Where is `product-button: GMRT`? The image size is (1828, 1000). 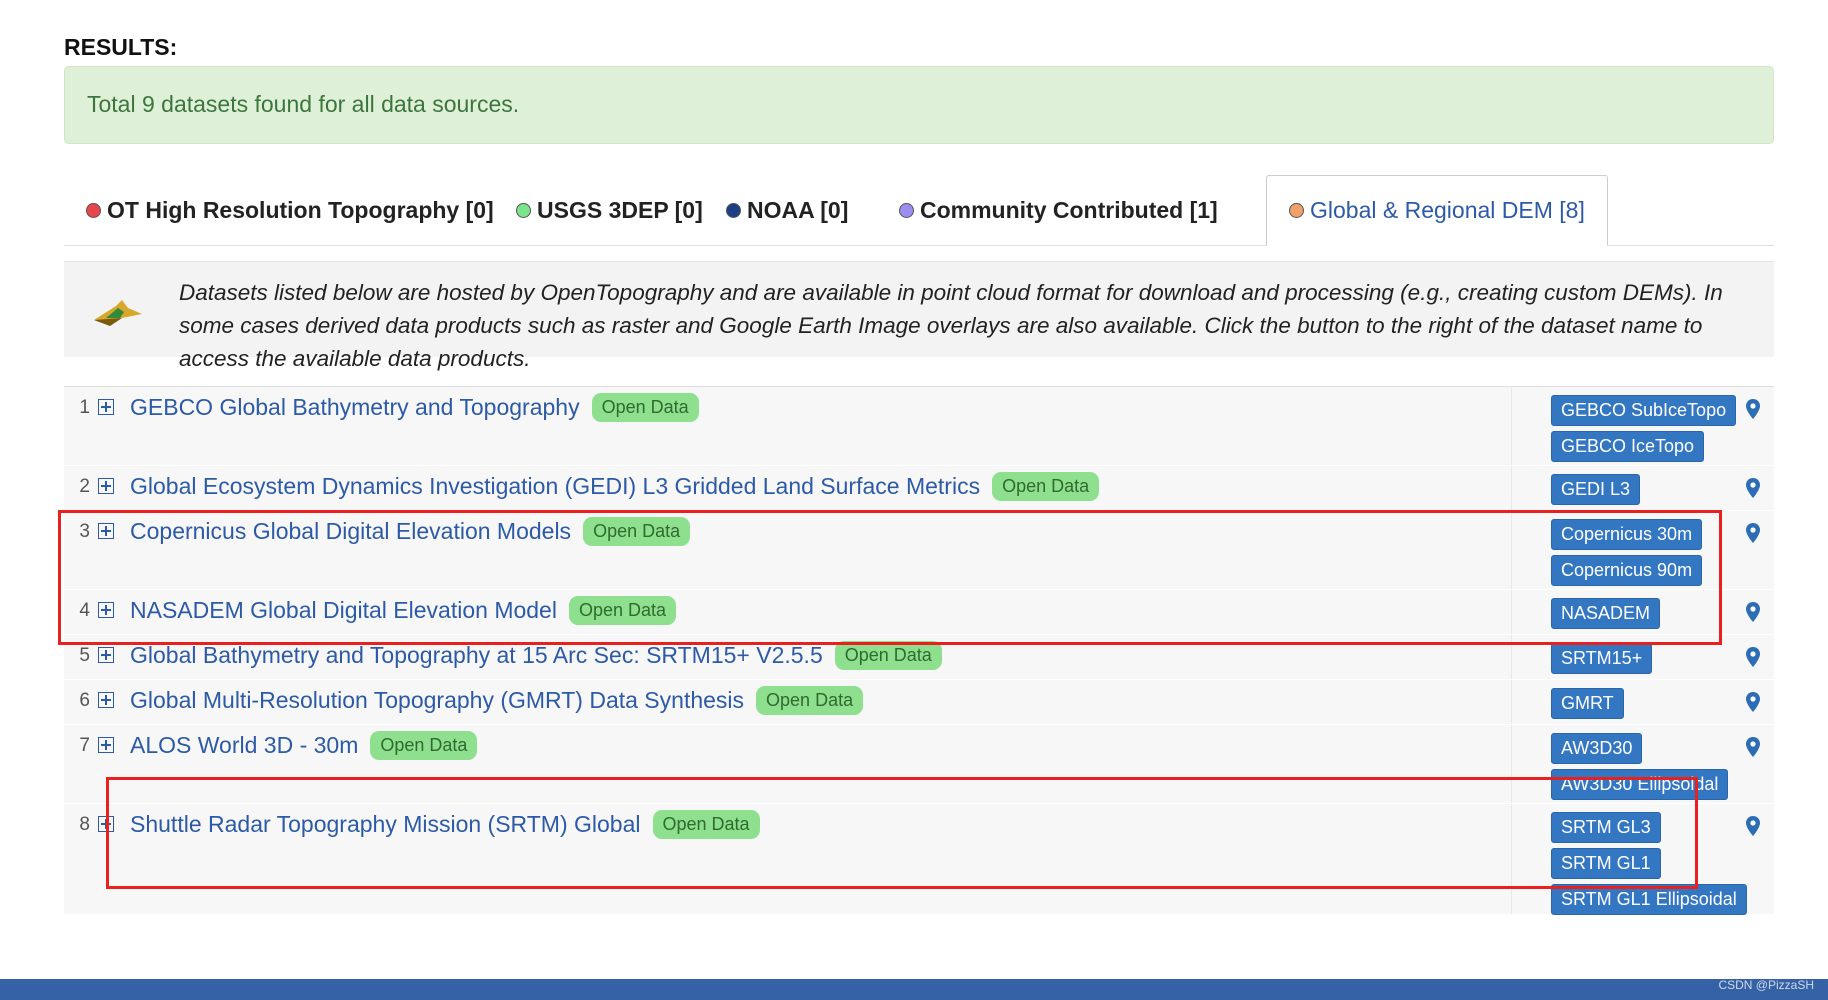
product-button: GMRT is located at coordinates (1587, 703).